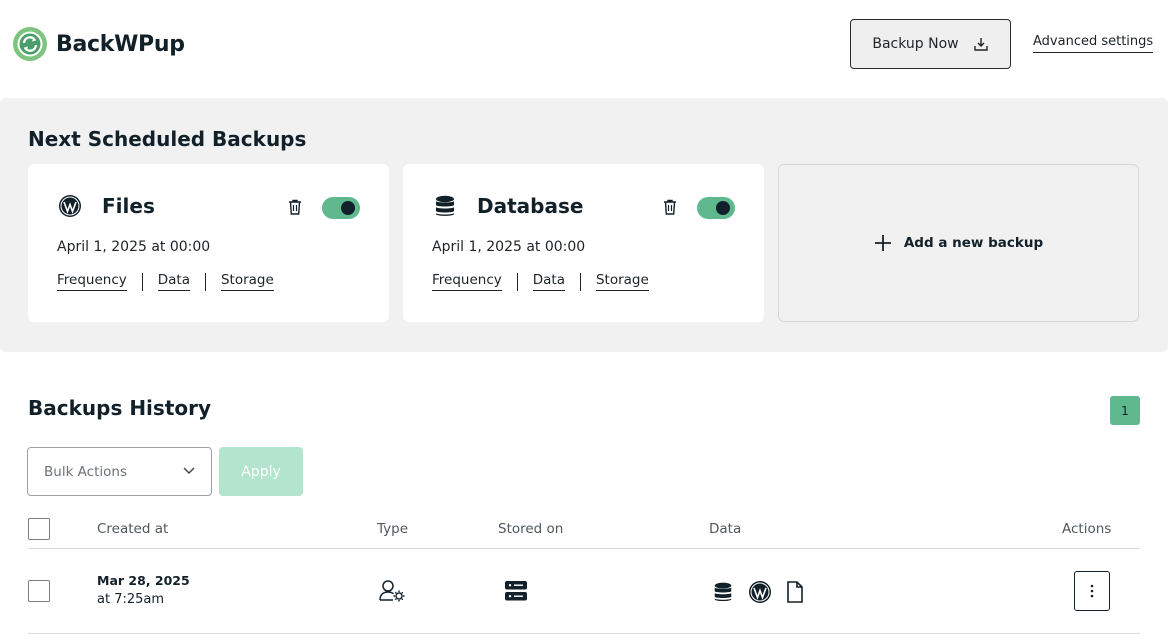 The width and height of the screenshot is (1174, 642). Describe the element at coordinates (1093, 43) in the screenshot. I see `advanced-settings-link: Advanced settings` at that location.